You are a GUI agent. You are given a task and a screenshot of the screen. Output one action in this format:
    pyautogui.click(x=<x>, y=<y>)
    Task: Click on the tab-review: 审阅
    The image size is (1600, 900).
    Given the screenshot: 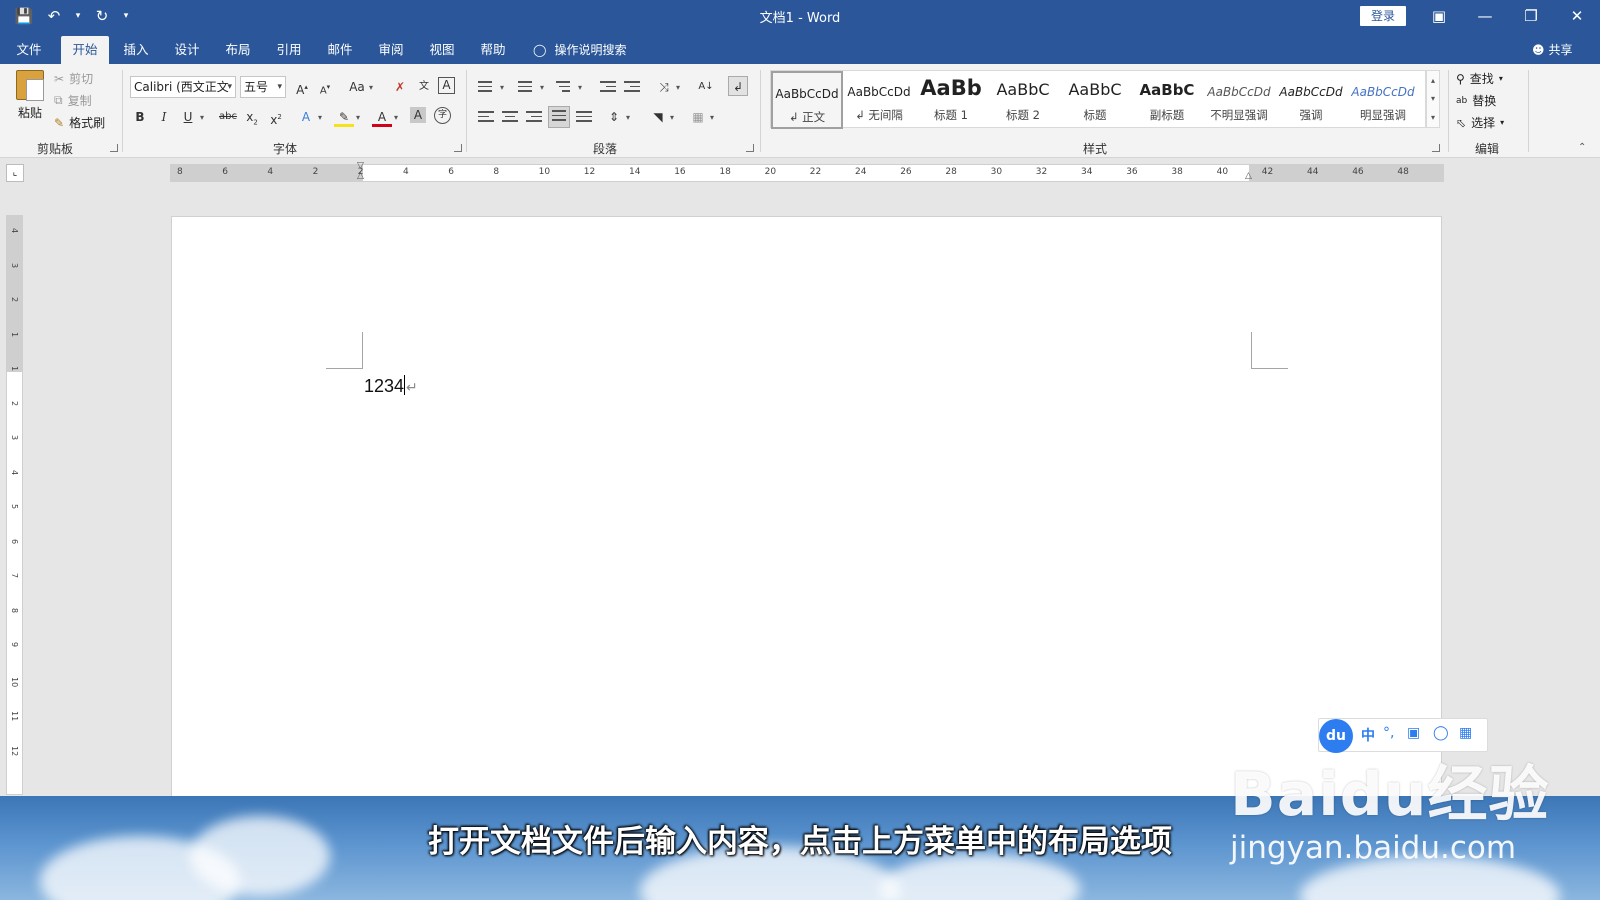 What is the action you would take?
    pyautogui.click(x=391, y=50)
    